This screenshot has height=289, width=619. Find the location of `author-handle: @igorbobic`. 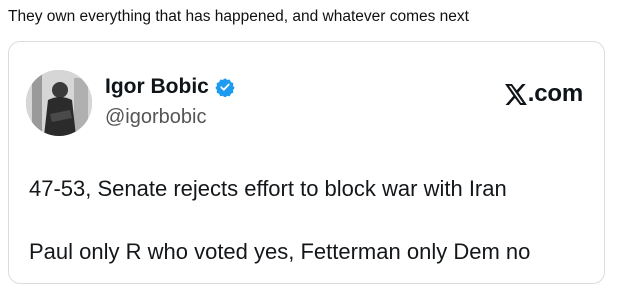

author-handle: @igorbobic is located at coordinates (155, 117).